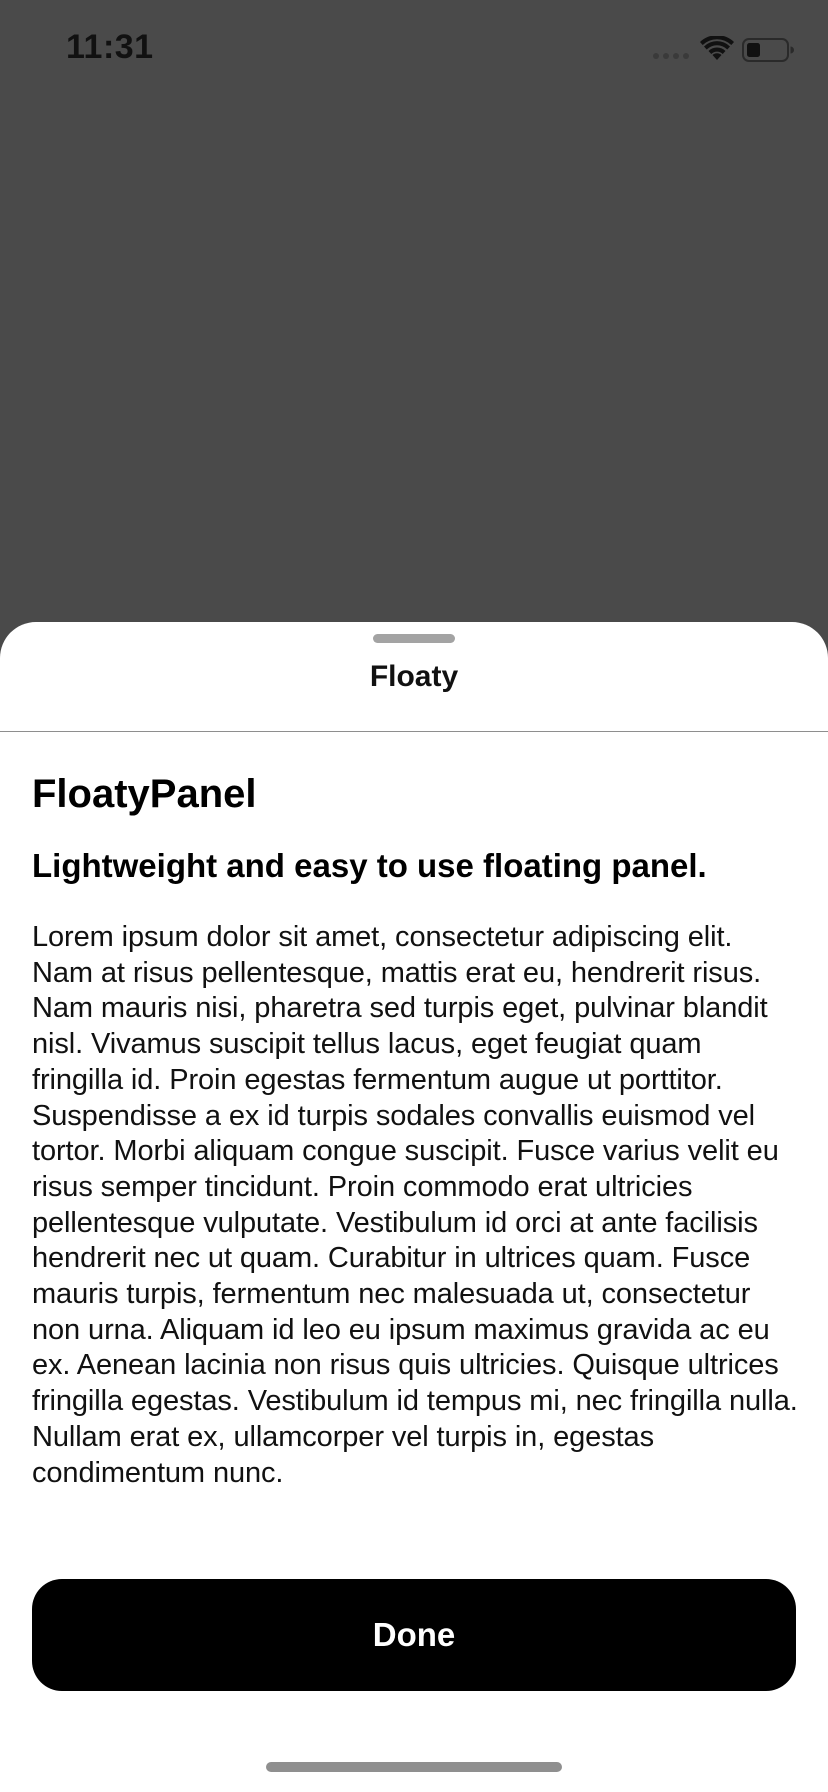 The image size is (828, 1792). I want to click on cellular-signal-icon, so click(671, 56).